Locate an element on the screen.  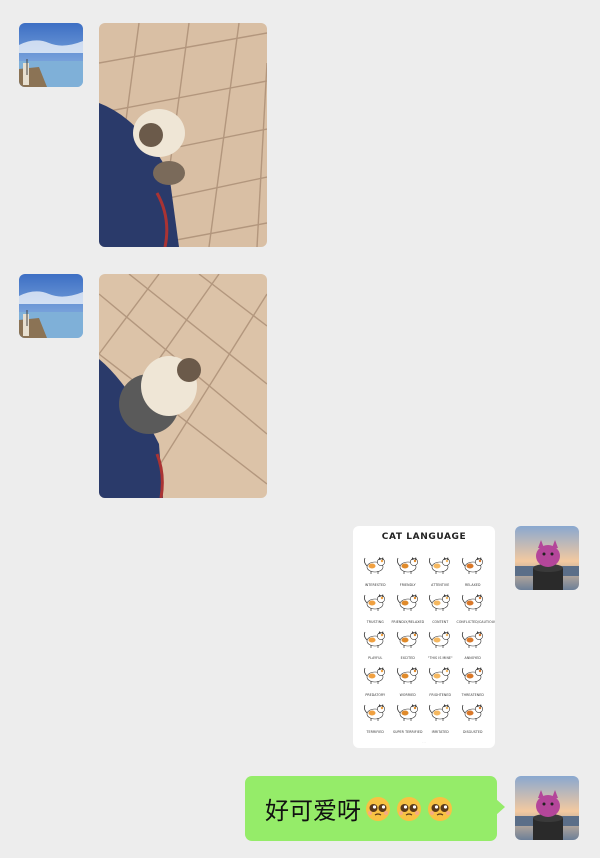
poster-cell: RELAXED is located at coordinates (473, 568).